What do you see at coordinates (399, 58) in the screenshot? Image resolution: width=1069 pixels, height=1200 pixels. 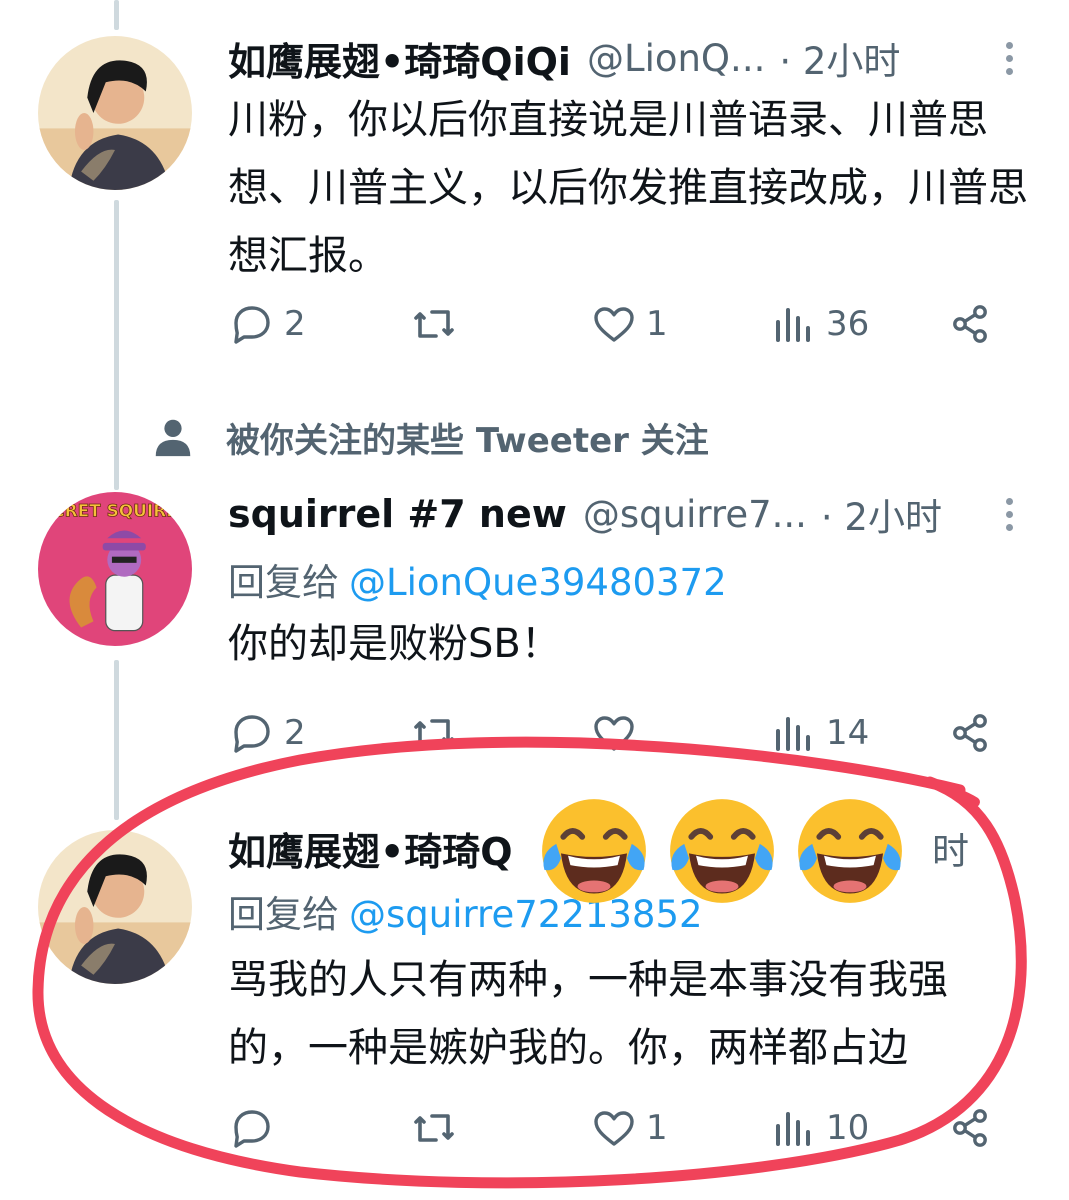 I see `author-name: 如鹰展翅•琦琦QiQi` at bounding box center [399, 58].